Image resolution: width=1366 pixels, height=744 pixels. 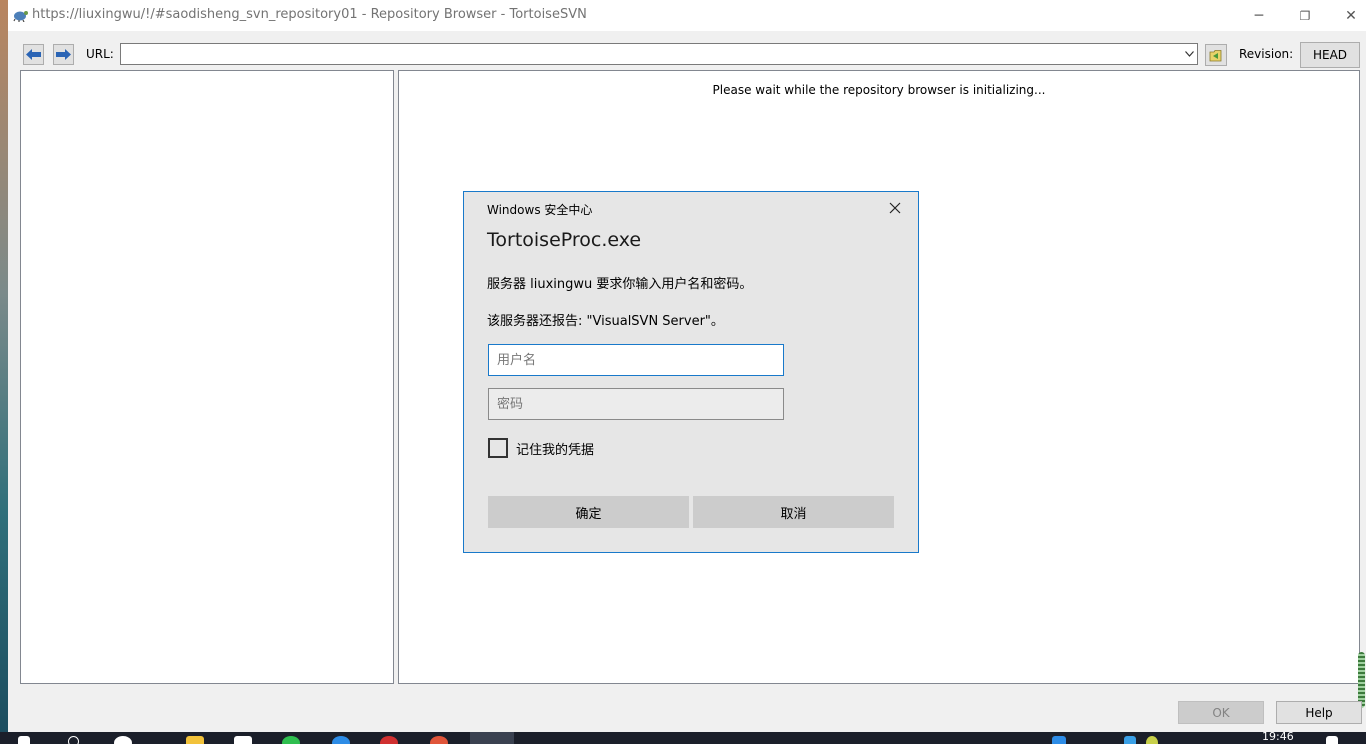 What do you see at coordinates (498, 448) in the screenshot?
I see `remember-credentials-checkbox` at bounding box center [498, 448].